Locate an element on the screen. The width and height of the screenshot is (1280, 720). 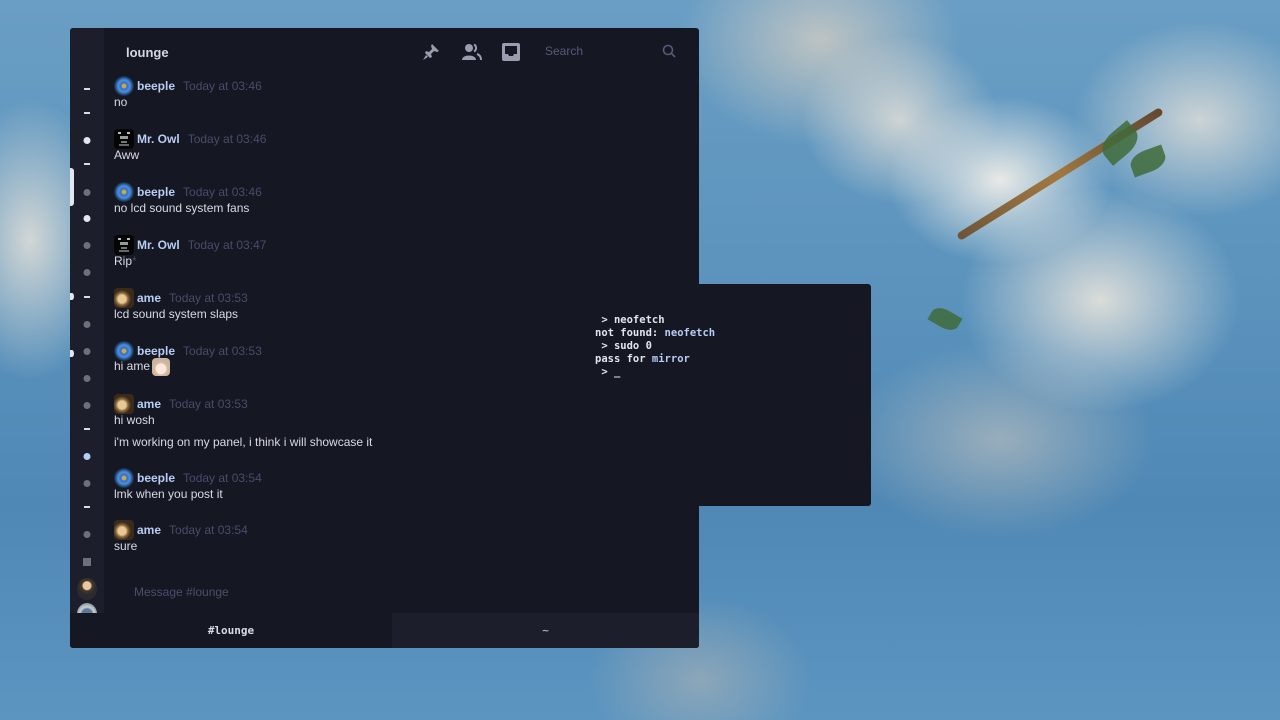
tab-home: ~ is located at coordinates (545, 630).